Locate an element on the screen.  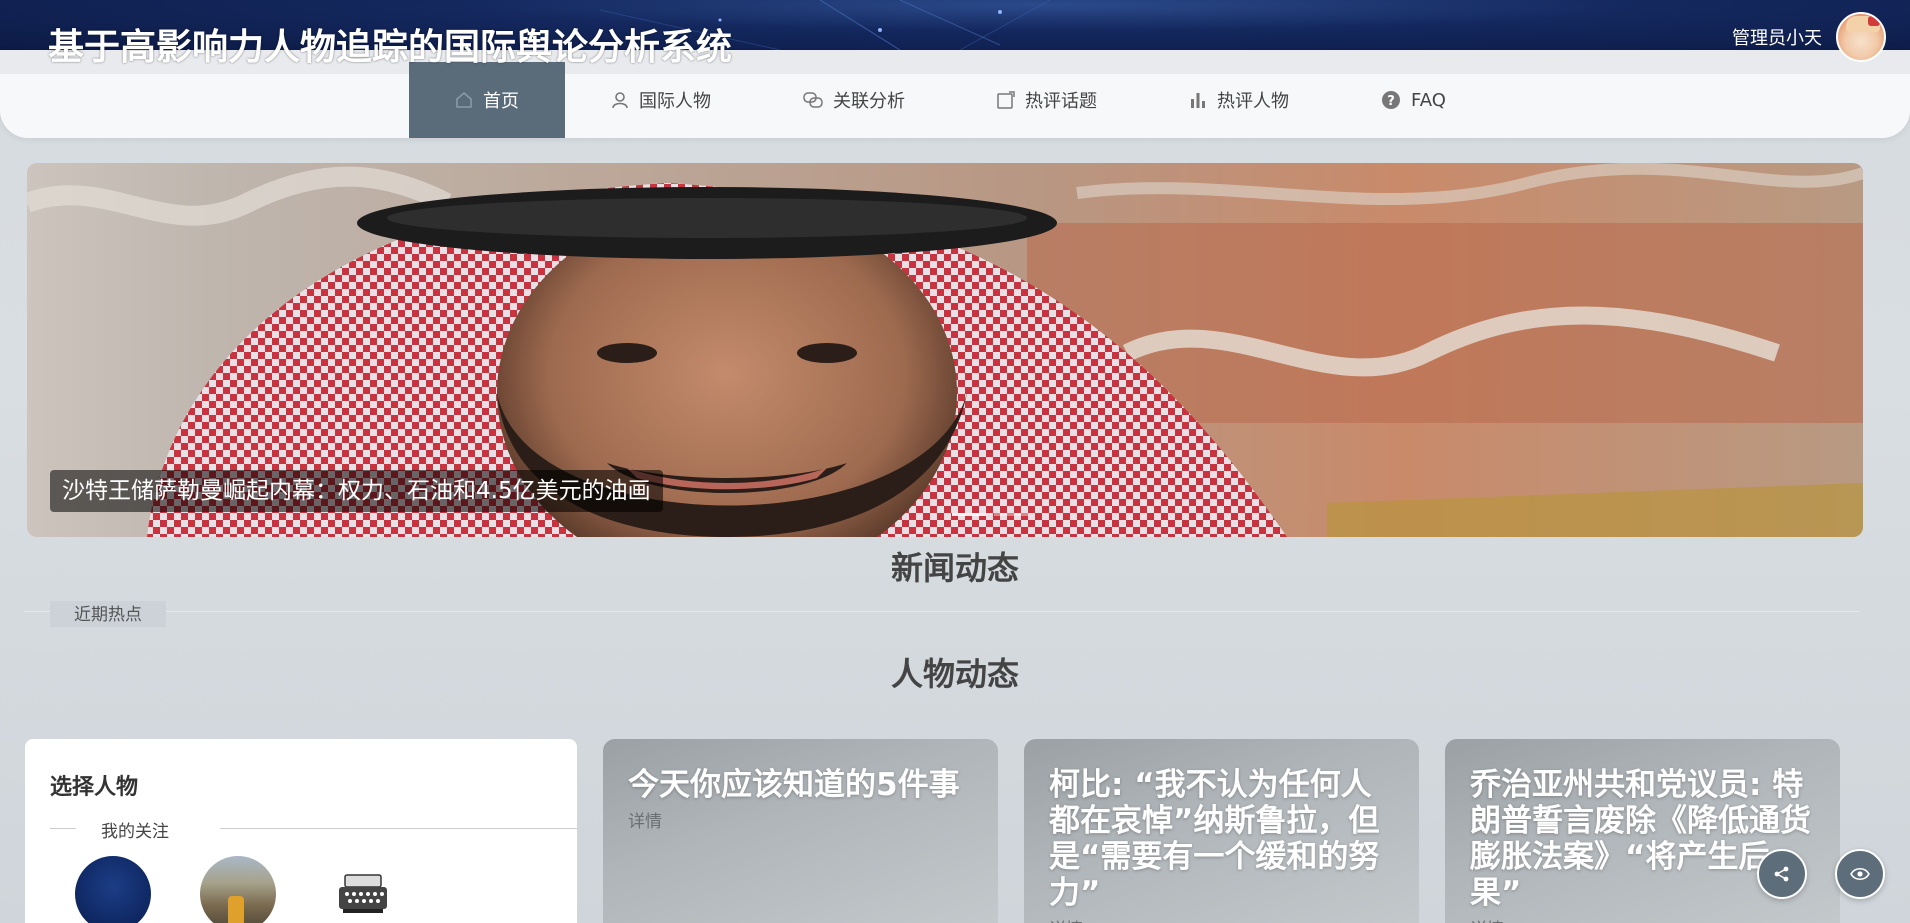
app-title: 基于高影响力人物追踪的国际舆论分析系统 is located at coordinates (390, 47).